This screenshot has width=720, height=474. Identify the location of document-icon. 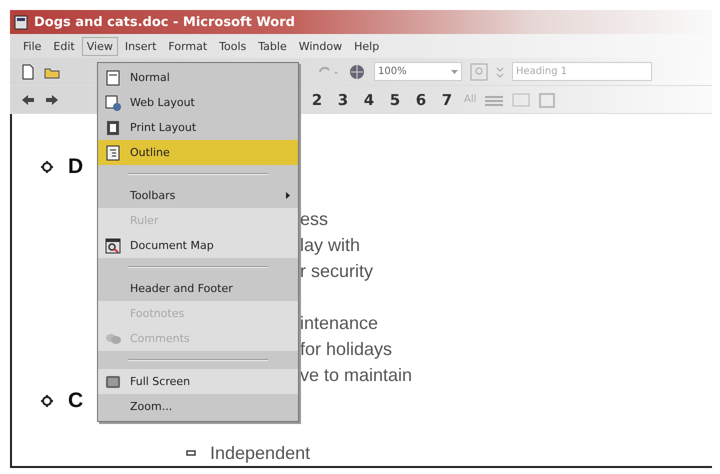
(22, 22).